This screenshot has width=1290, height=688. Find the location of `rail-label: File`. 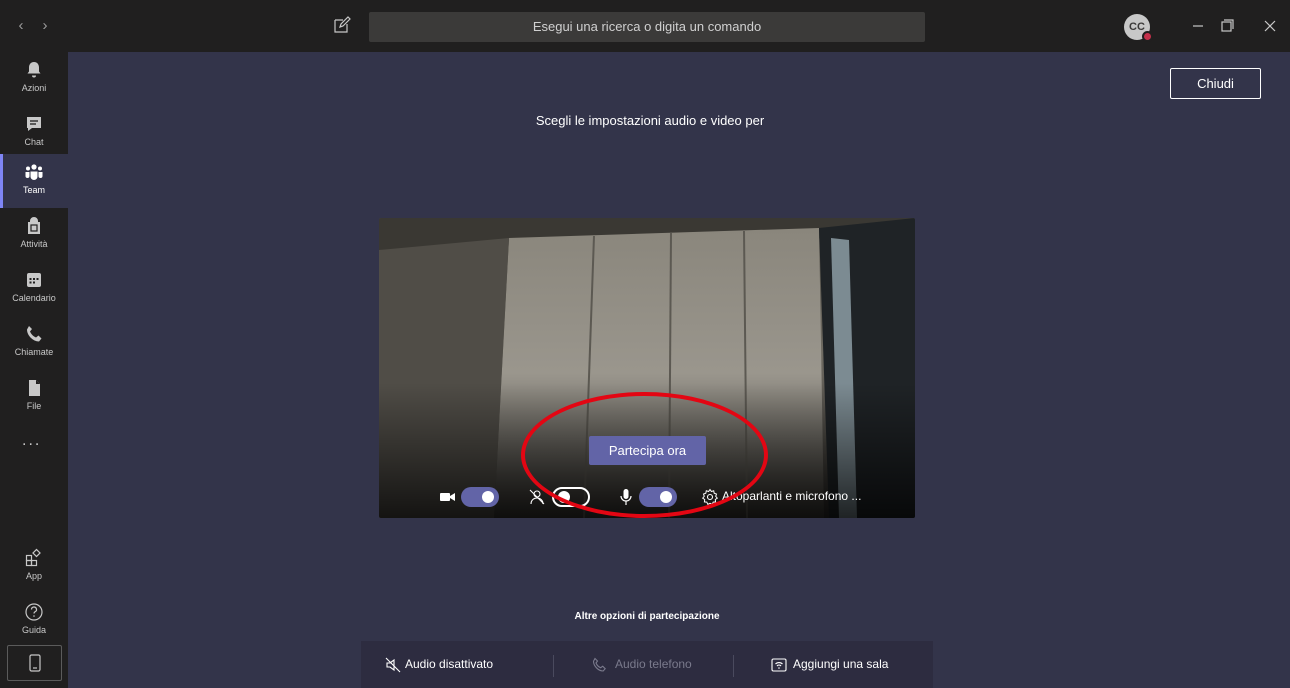

rail-label: File is located at coordinates (34, 406).